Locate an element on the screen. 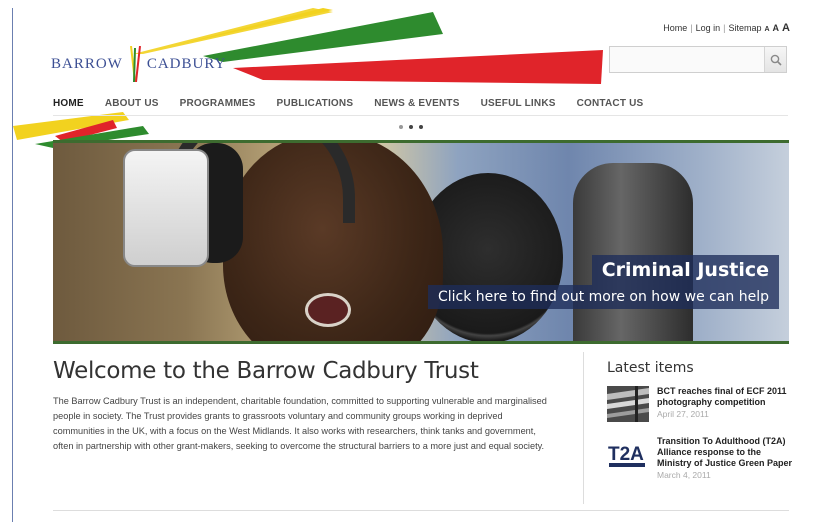 The image size is (824, 522). yellow-stripe-lower is located at coordinates (71, 126).